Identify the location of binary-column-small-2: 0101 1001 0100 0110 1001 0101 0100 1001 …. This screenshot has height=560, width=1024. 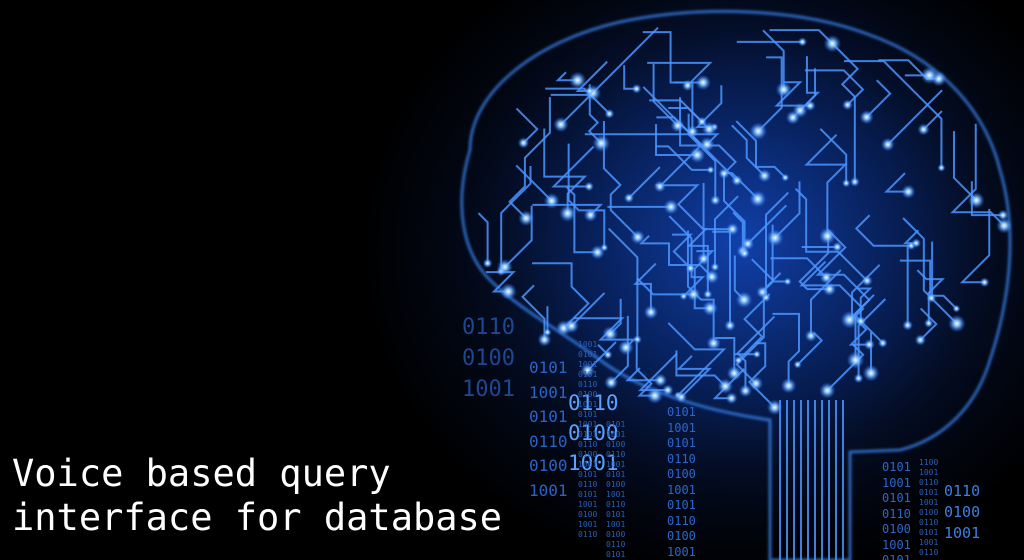
(615, 490).